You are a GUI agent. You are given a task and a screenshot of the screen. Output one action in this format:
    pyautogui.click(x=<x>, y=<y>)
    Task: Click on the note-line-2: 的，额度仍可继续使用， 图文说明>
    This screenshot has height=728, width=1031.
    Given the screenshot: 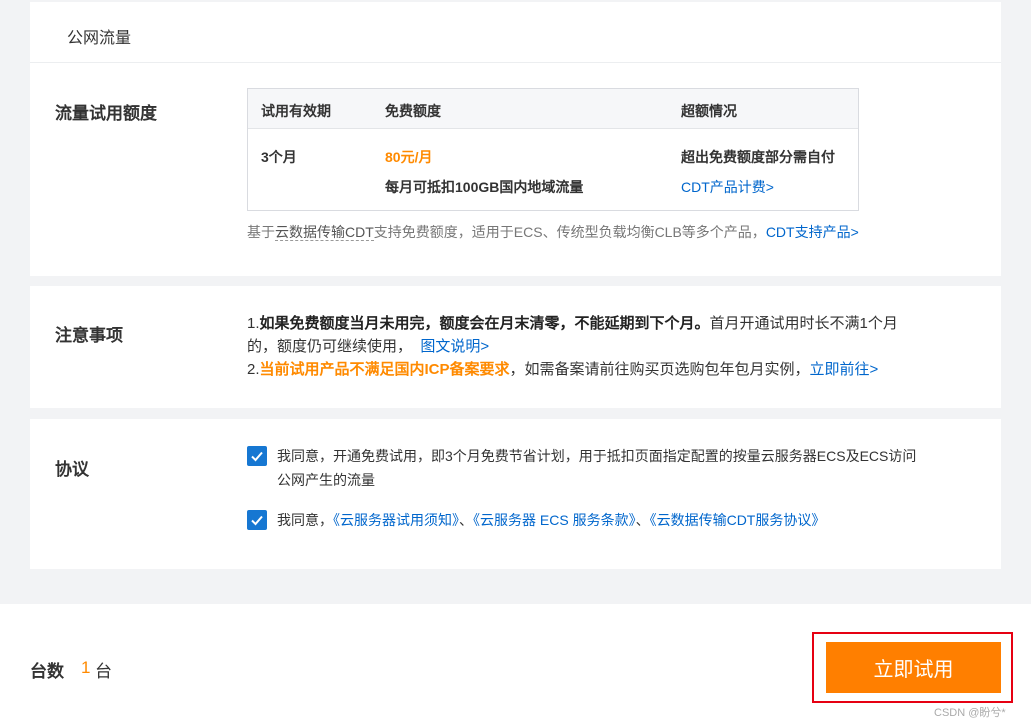 What is the action you would take?
    pyautogui.click(x=368, y=347)
    